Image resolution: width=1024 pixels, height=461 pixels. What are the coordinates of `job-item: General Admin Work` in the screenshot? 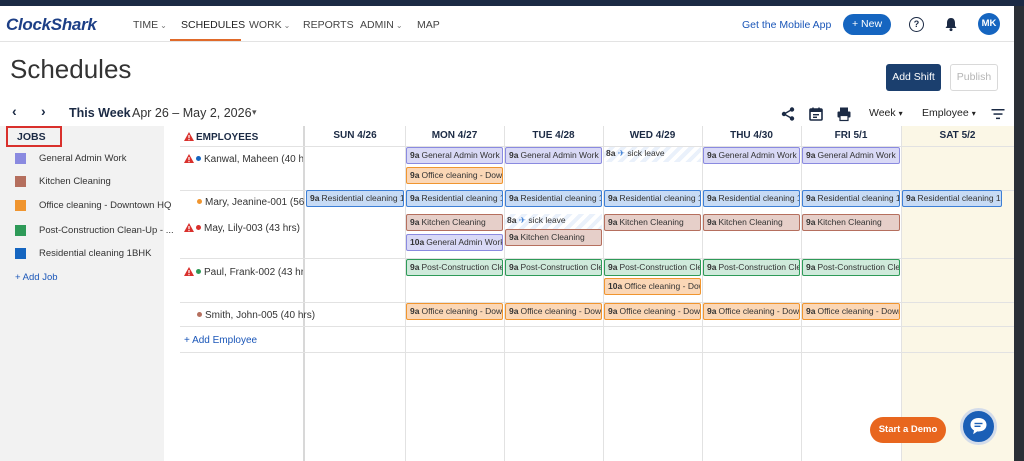 It's located at (82, 159).